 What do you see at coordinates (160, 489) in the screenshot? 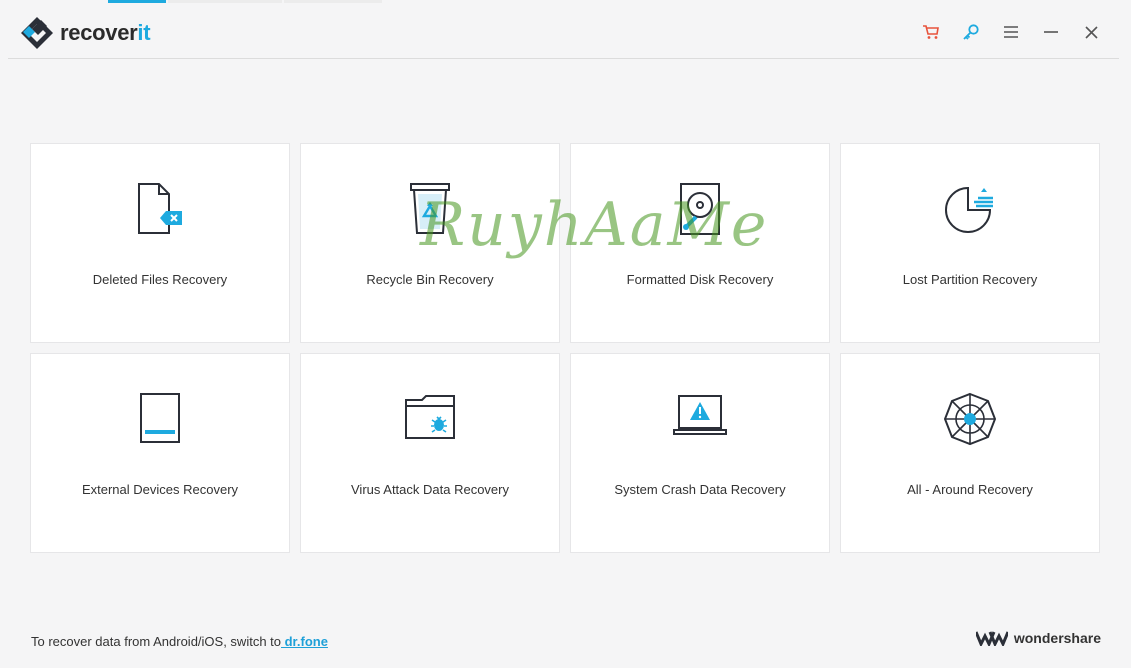
I see `card-label: External Devices Recovery` at bounding box center [160, 489].